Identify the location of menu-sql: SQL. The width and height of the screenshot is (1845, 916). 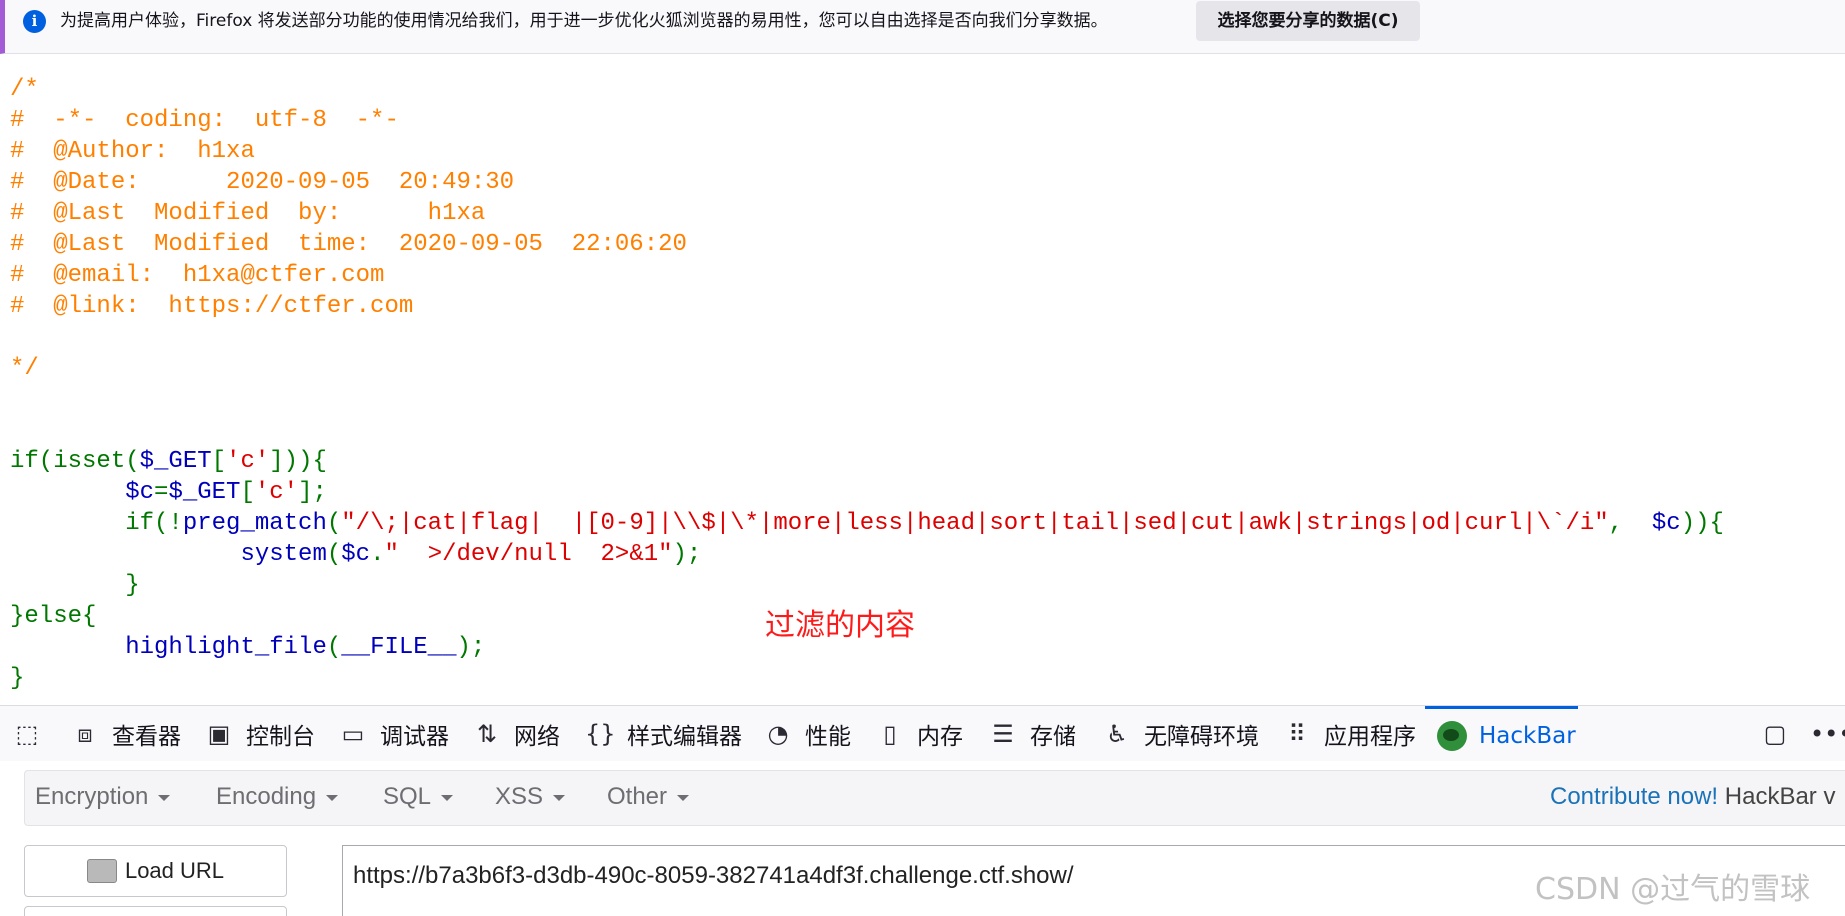
(418, 797).